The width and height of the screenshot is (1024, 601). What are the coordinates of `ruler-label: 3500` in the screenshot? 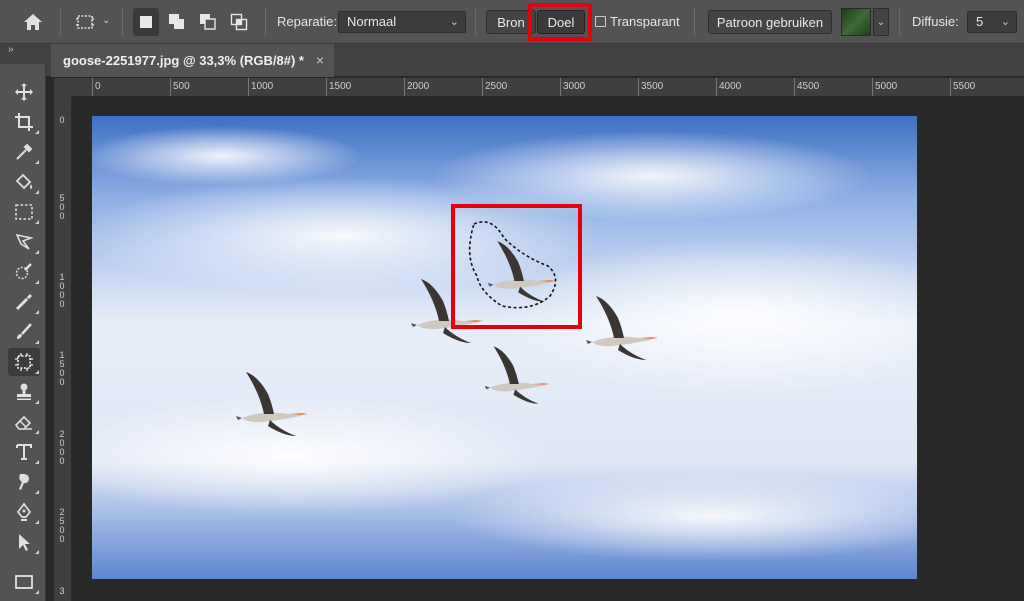 It's located at (652, 86).